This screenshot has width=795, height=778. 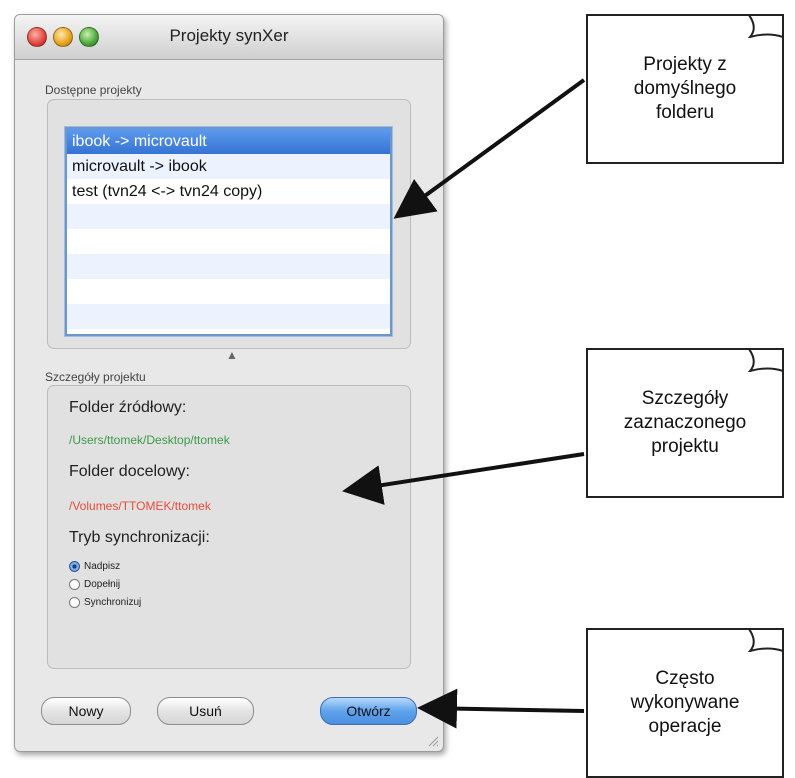 What do you see at coordinates (489, 148) in the screenshot?
I see `arrow-to-project-list` at bounding box center [489, 148].